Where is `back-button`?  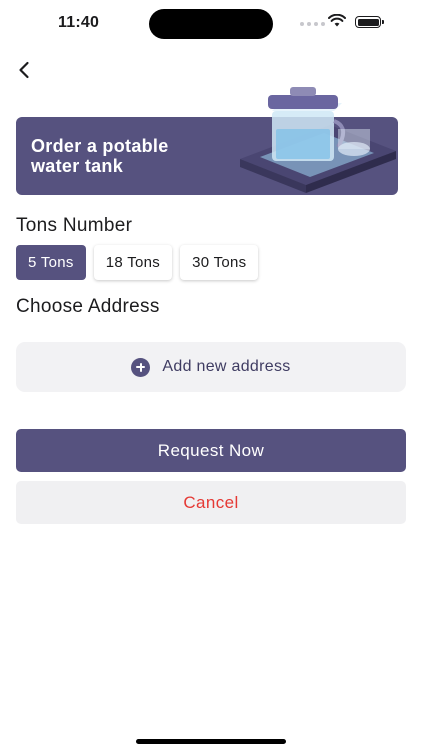 back-button is located at coordinates (24, 70).